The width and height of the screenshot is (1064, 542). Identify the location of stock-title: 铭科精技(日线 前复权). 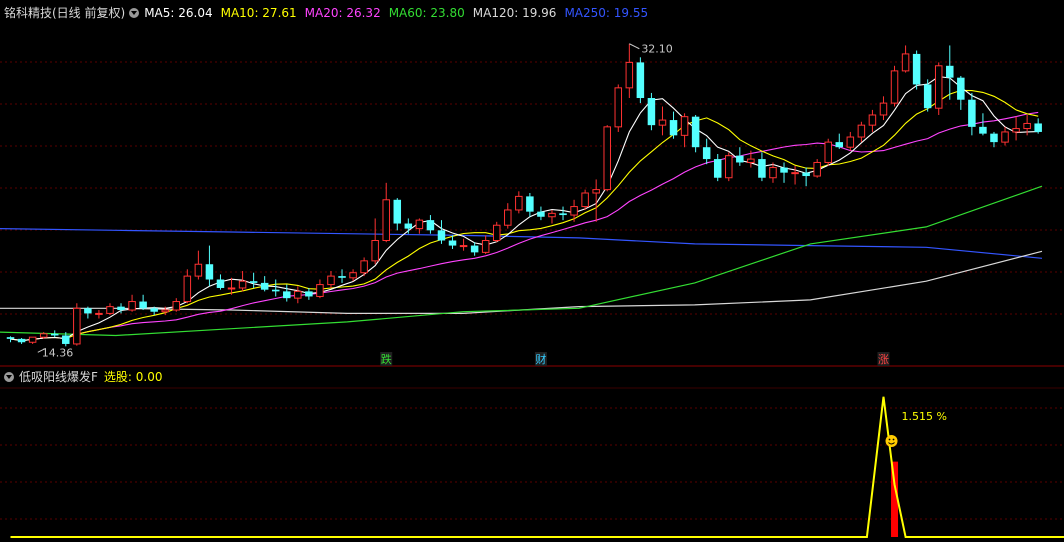
(64, 13).